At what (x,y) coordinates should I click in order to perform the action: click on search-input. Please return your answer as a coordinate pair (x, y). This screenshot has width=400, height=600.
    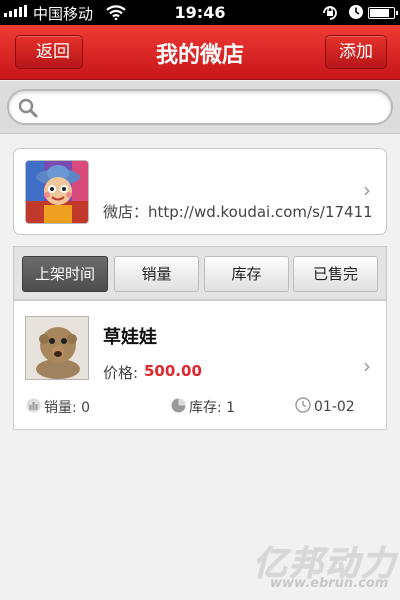
    Looking at the image, I should click on (200, 107).